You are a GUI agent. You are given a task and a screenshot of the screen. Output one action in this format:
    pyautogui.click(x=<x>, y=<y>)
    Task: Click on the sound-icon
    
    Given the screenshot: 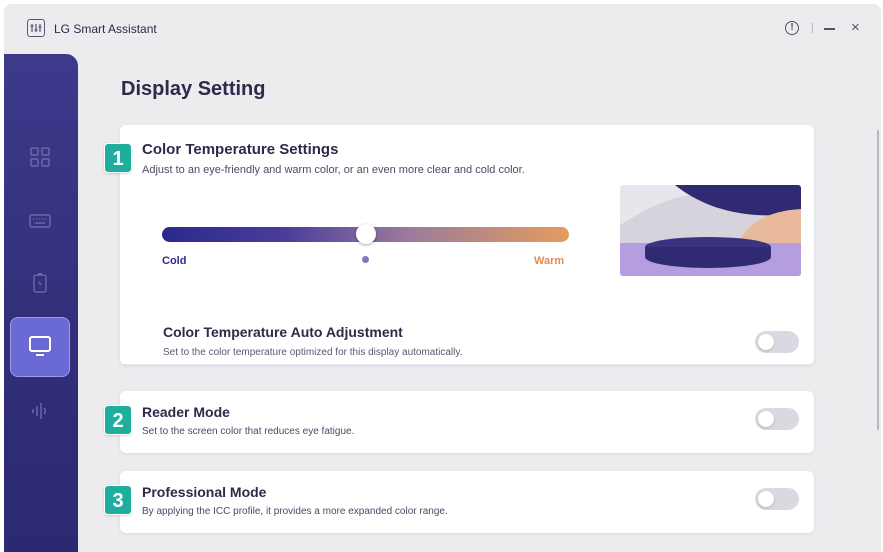 What is the action you would take?
    pyautogui.click(x=39, y=411)
    